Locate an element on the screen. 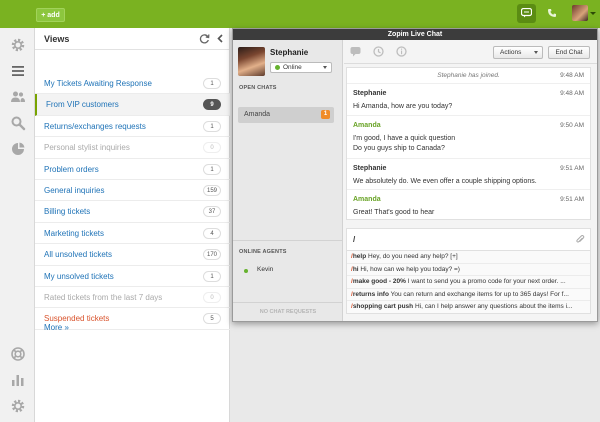 This screenshot has width=600, height=422. message-time: 9:48 AM is located at coordinates (572, 75).